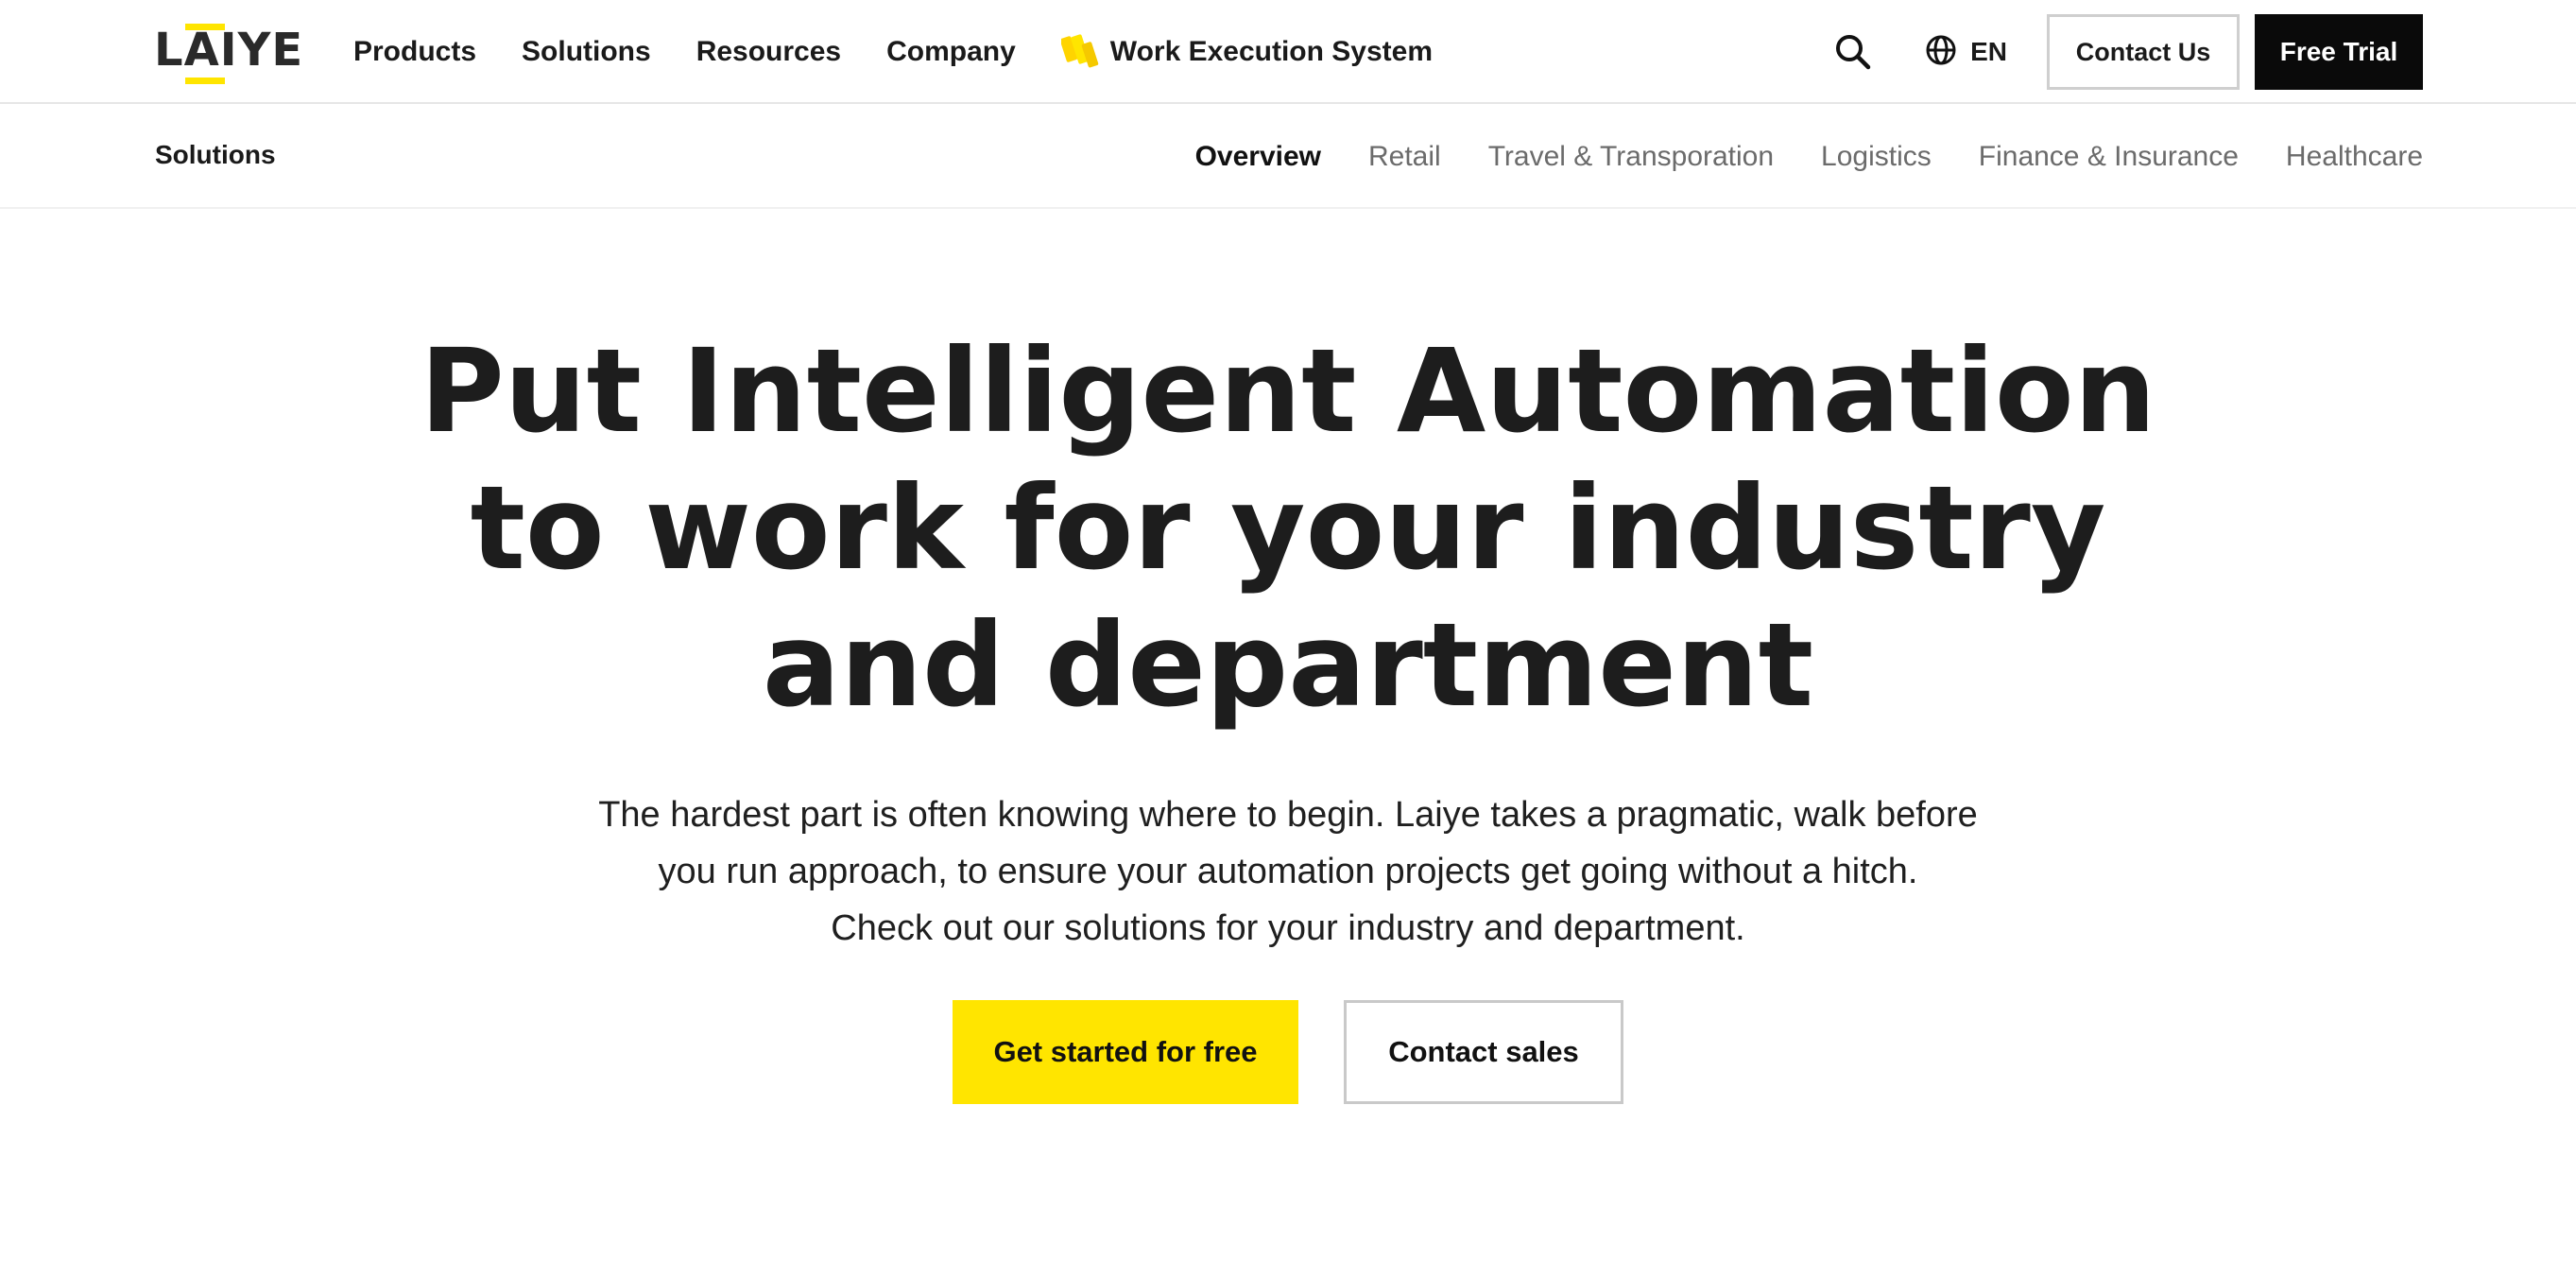 Image resolution: width=2576 pixels, height=1278 pixels. I want to click on tab-finance-insurance: Finance & Insurance, so click(2109, 157).